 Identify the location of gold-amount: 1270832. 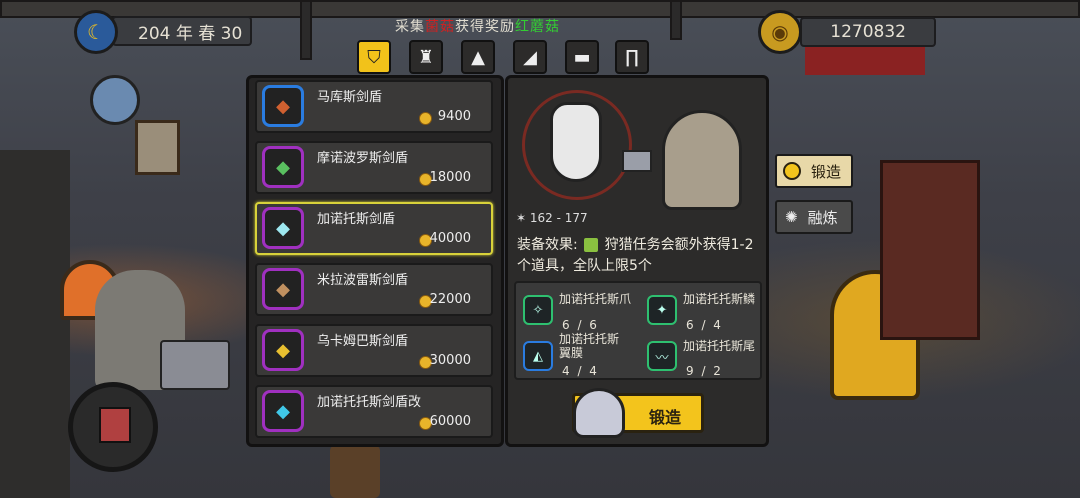
(868, 32).